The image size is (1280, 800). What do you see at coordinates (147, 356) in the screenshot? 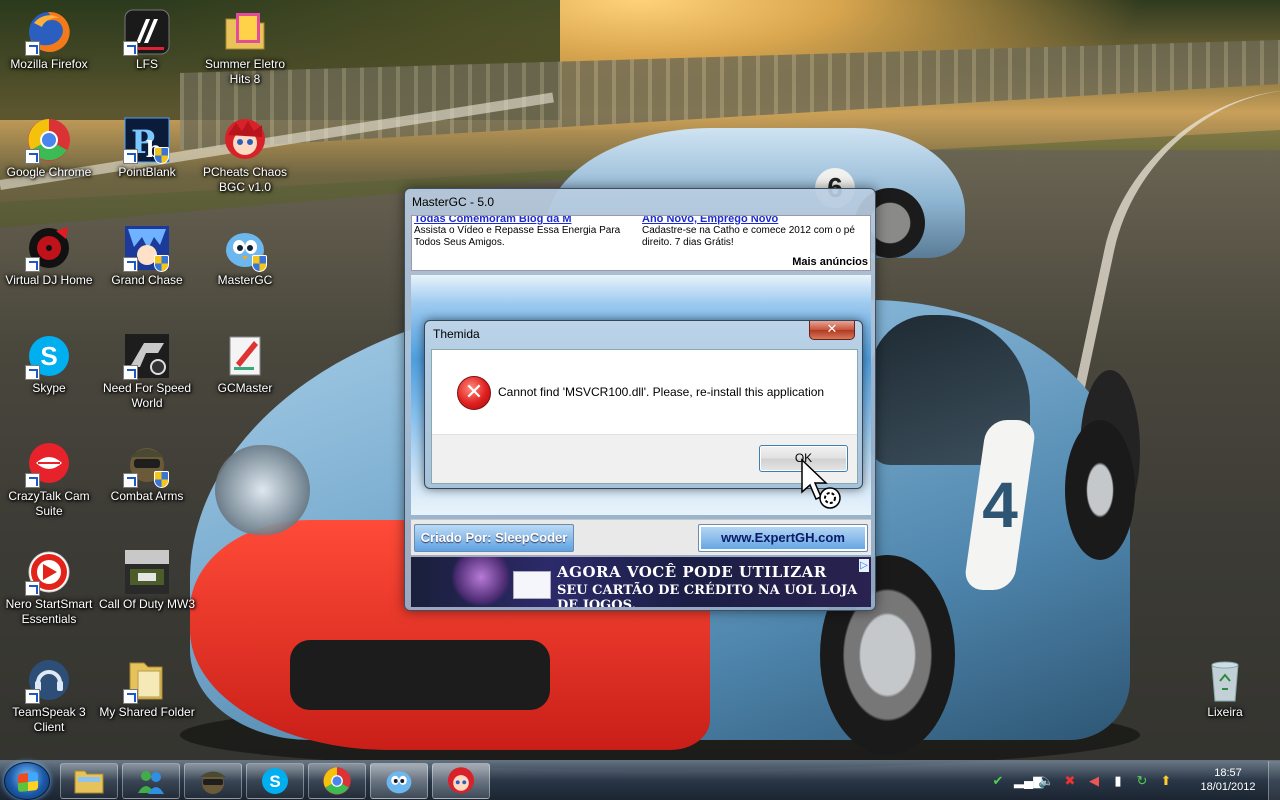
I see `nfs-world-icon` at bounding box center [147, 356].